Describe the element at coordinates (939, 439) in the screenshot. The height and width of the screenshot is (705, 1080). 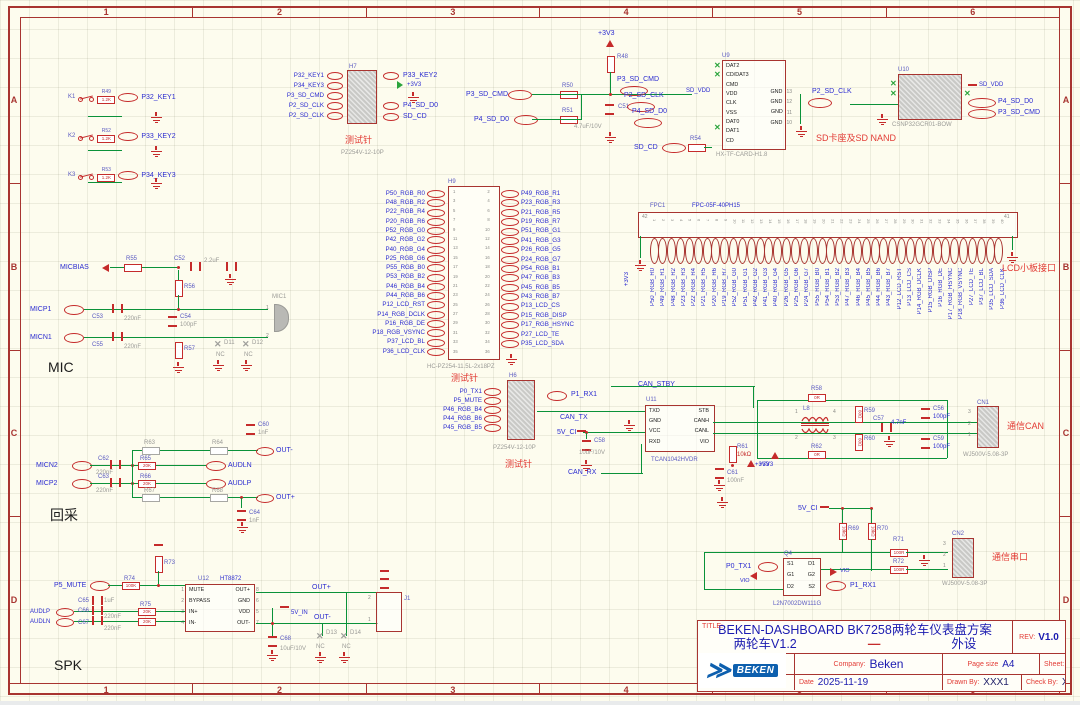
I see `capacitor-refdes: C59` at that location.